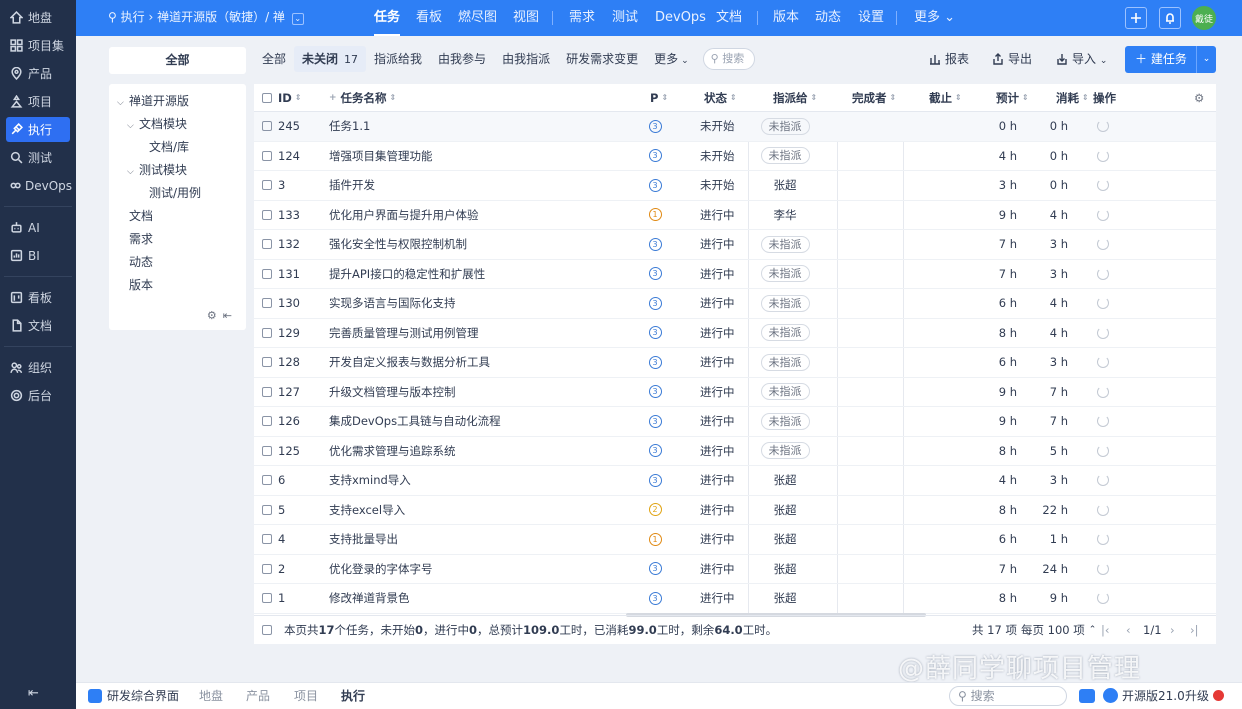 The height and width of the screenshot is (709, 1242). Describe the element at coordinates (267, 97) in the screenshot. I see `select-all-checkbox` at that location.